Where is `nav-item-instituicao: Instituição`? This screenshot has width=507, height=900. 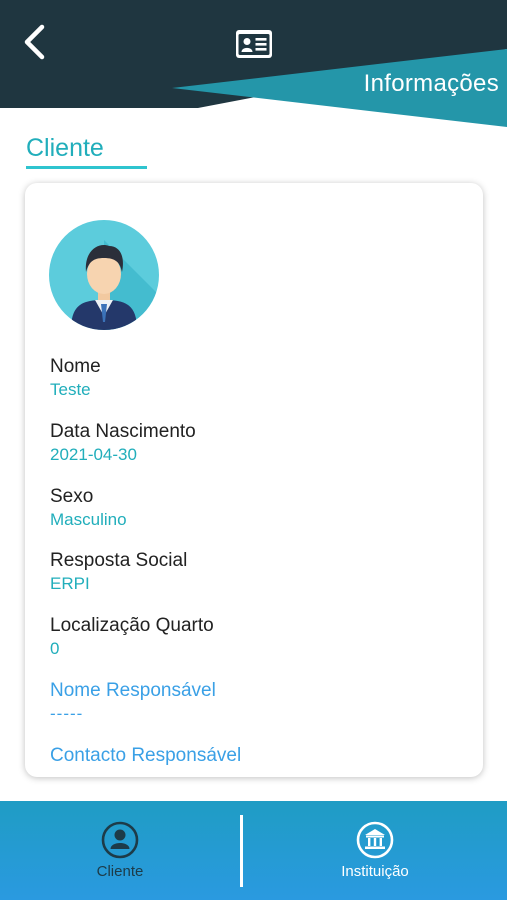
nav-item-instituicao: Instituição is located at coordinates (375, 850).